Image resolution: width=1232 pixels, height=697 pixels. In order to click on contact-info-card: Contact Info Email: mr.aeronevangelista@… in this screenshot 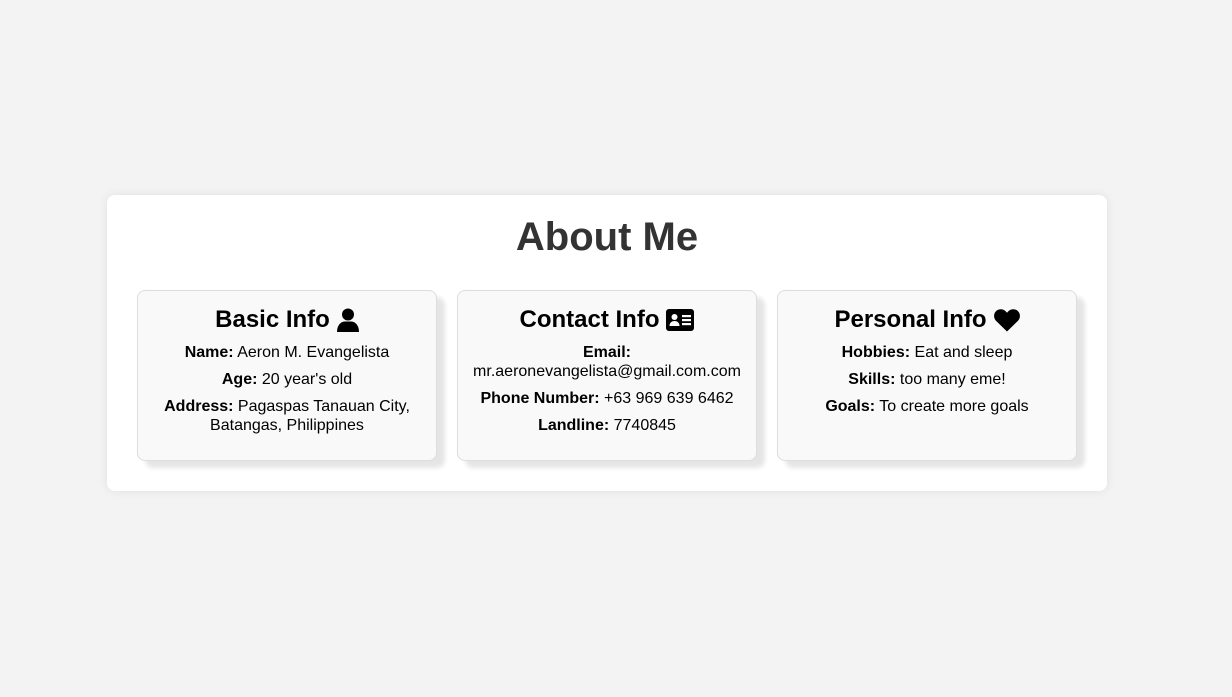, I will do `click(607, 375)`.